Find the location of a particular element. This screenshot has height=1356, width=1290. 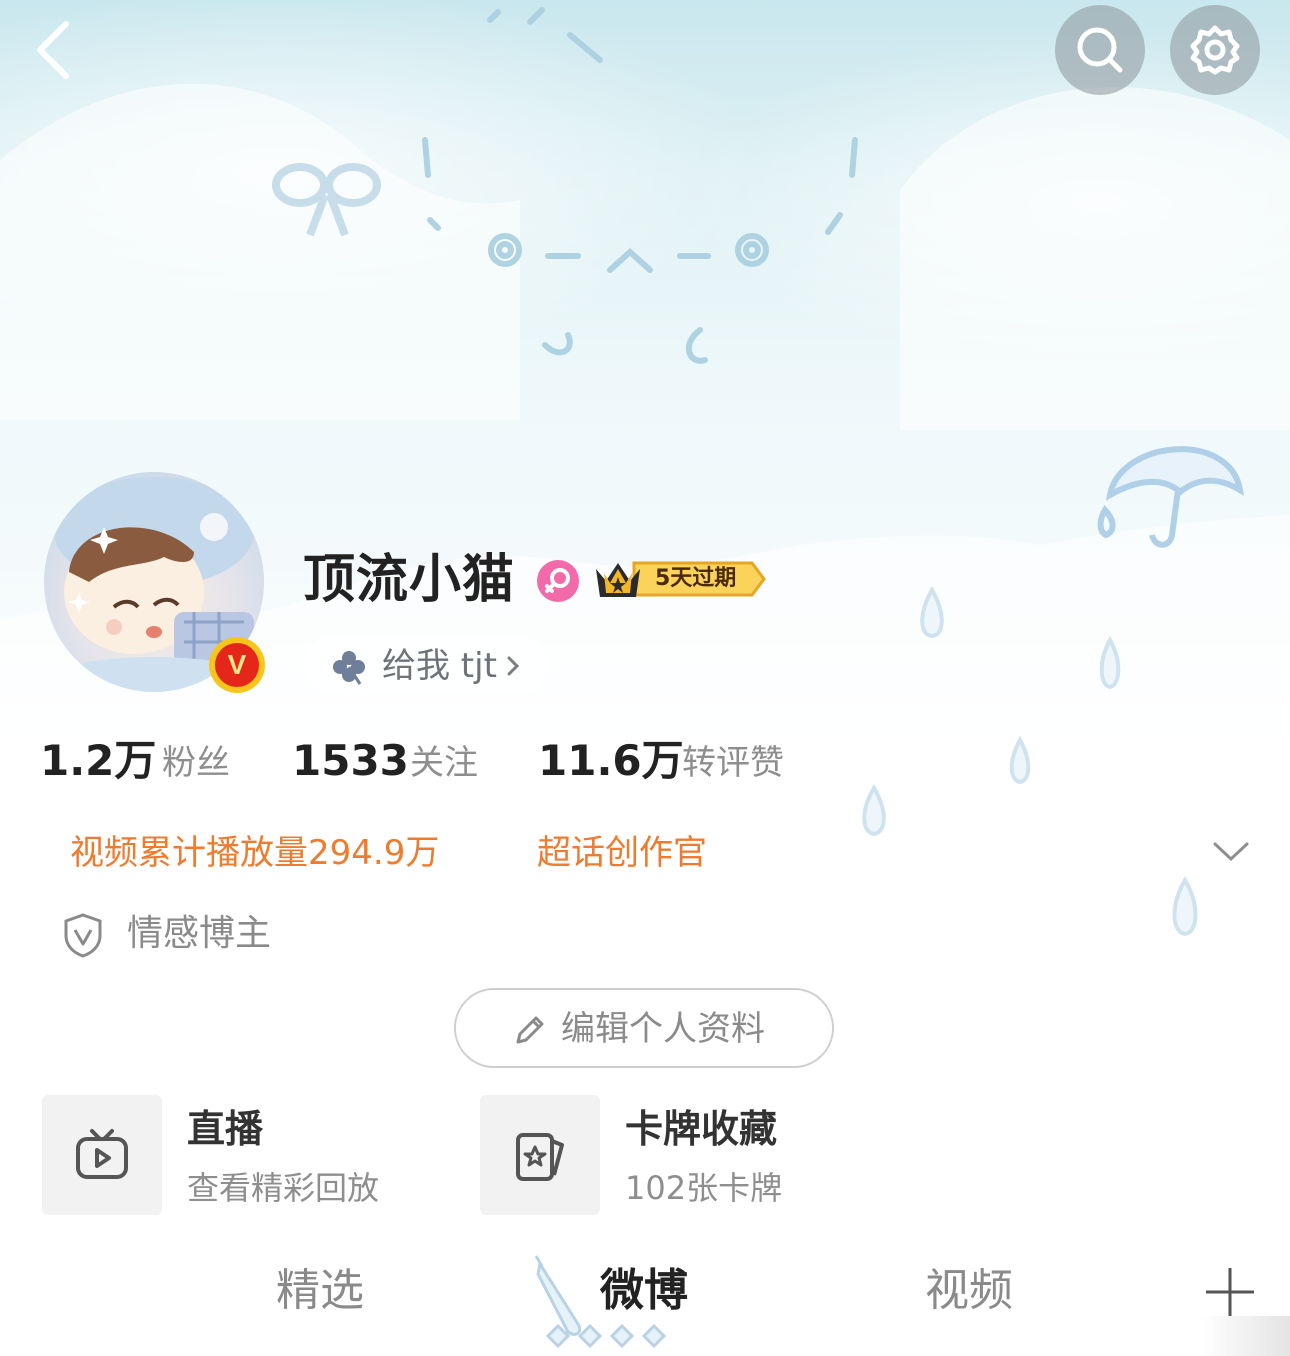

back-button is located at coordinates (55, 50).